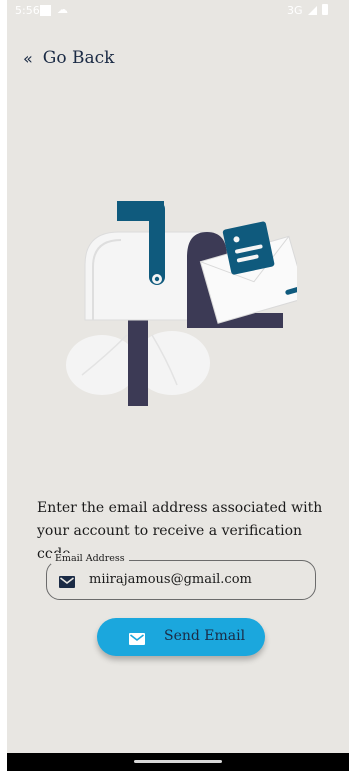  I want to click on notification-icon, so click(45, 10).